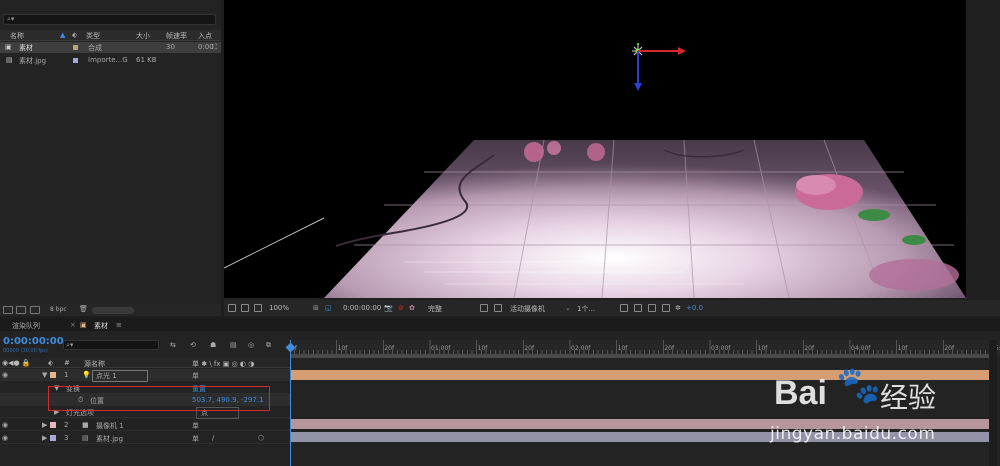 This screenshot has width=1000, height=466. I want to click on menu-icon: ≡, so click(119, 325).